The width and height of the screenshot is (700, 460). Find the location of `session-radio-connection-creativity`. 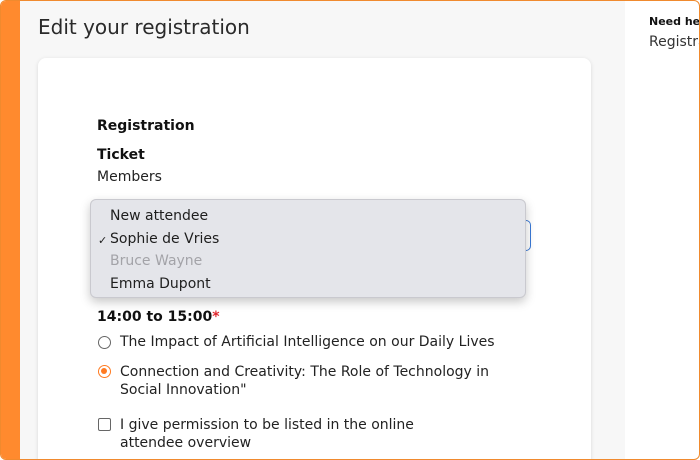

session-radio-connection-creativity is located at coordinates (104, 371).